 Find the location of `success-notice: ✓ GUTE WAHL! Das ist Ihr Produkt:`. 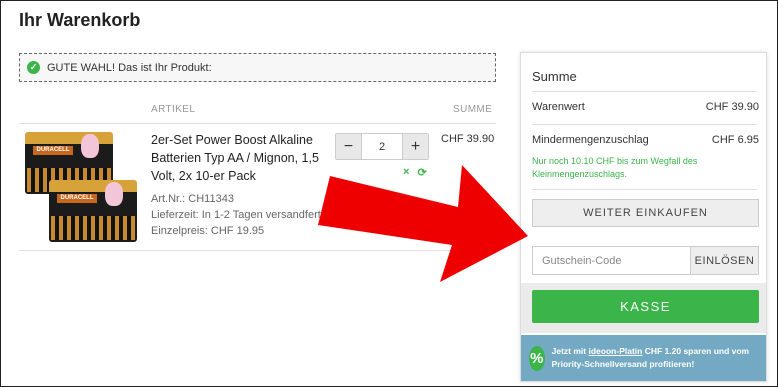

success-notice: ✓ GUTE WAHL! Das ist Ihr Produkt: is located at coordinates (257, 67).